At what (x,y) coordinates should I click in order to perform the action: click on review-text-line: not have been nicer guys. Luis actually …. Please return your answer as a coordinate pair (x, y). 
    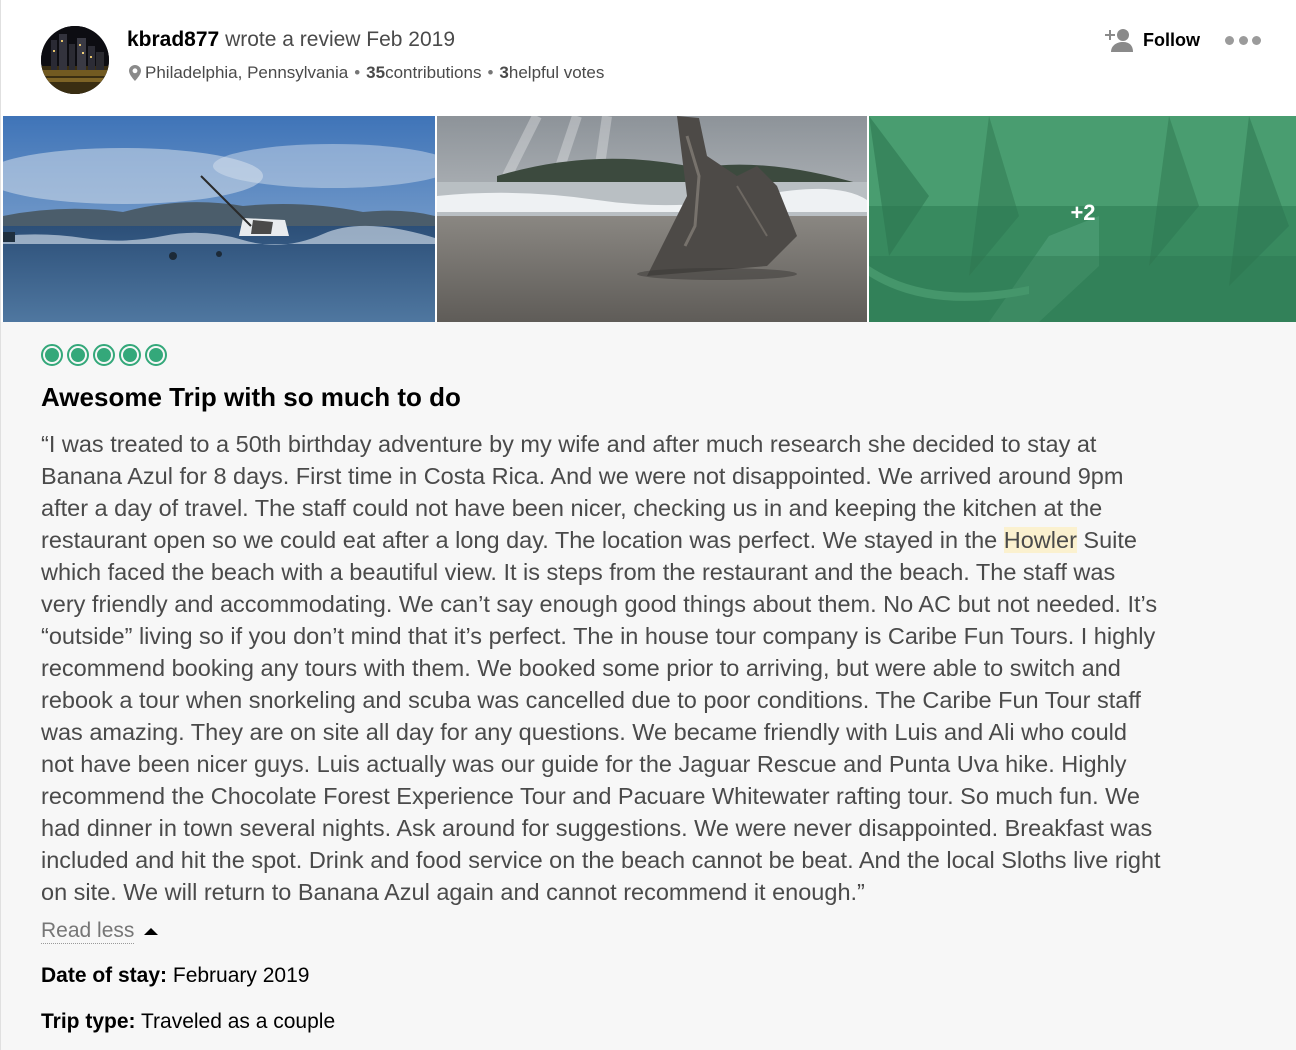
    Looking at the image, I should click on (584, 764).